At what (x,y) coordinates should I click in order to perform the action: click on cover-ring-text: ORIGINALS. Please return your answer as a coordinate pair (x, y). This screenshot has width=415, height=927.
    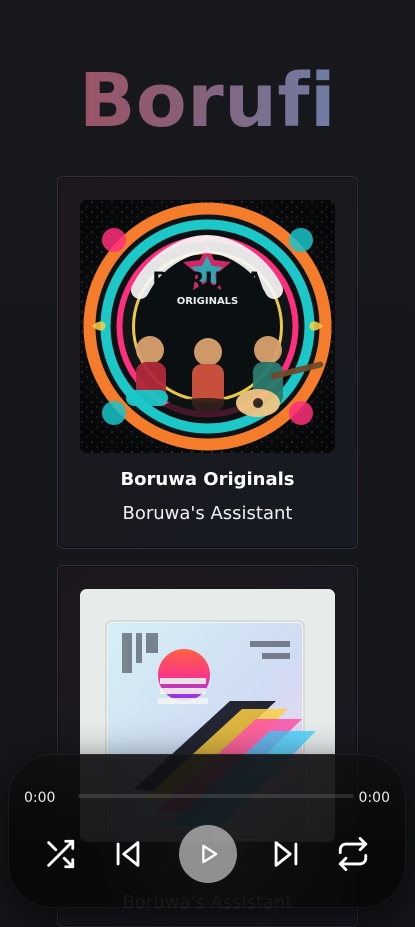
    Looking at the image, I should click on (208, 301).